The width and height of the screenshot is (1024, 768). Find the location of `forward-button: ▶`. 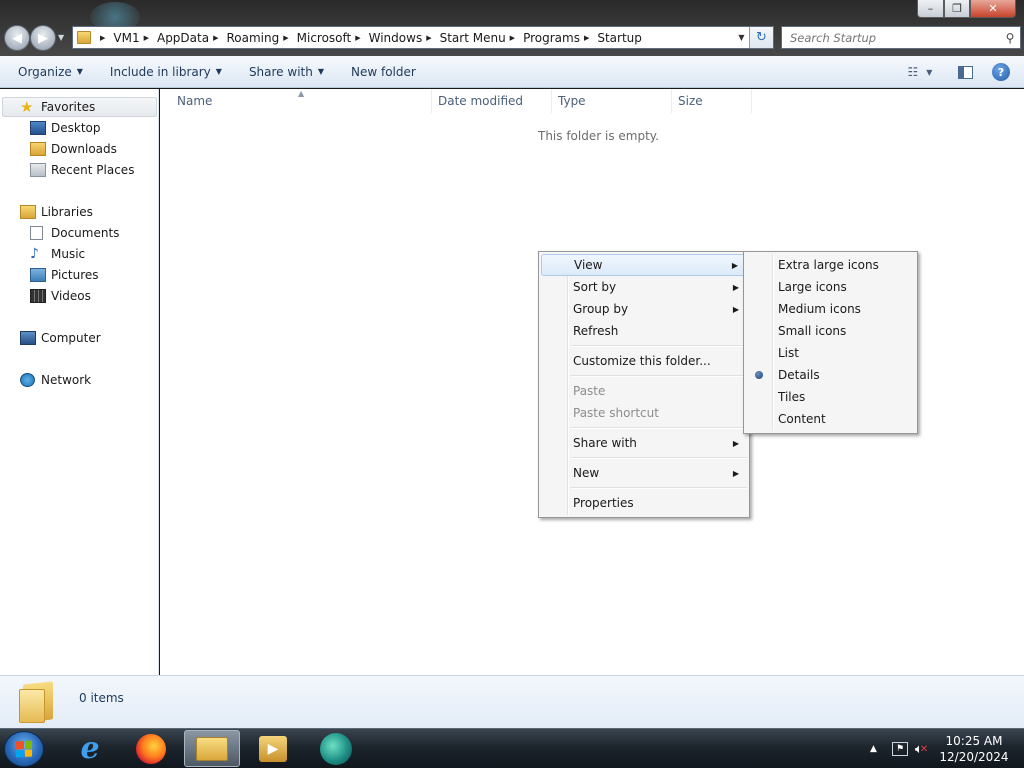

forward-button: ▶ is located at coordinates (43, 38).